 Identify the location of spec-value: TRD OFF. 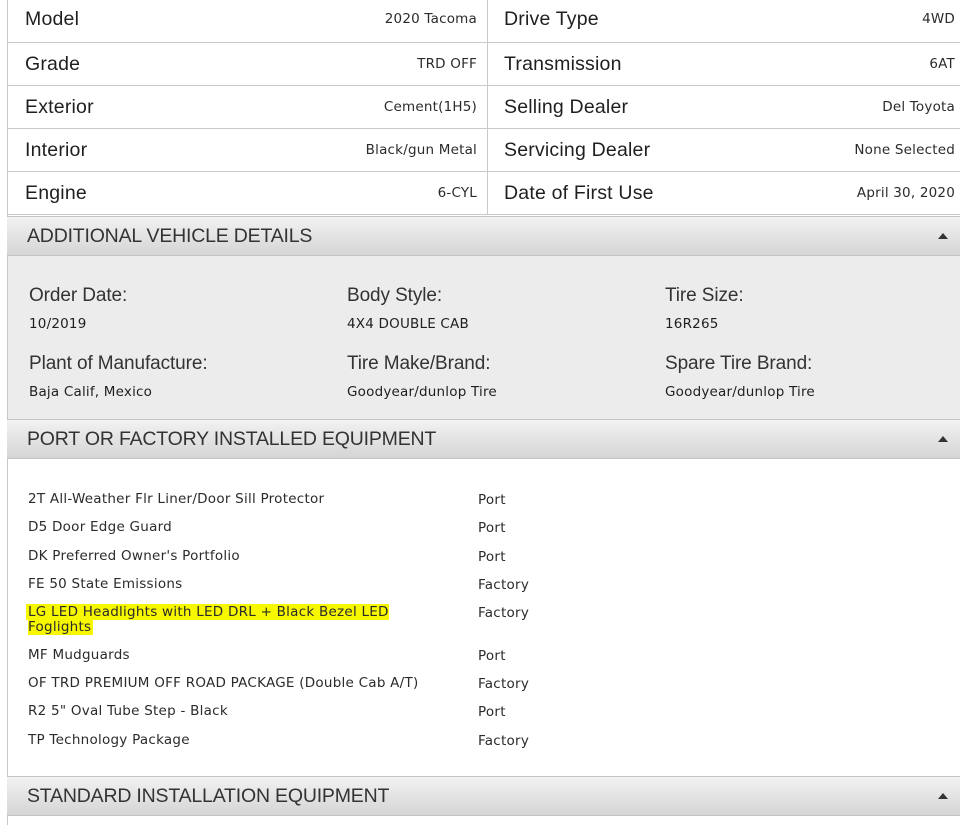
(447, 64).